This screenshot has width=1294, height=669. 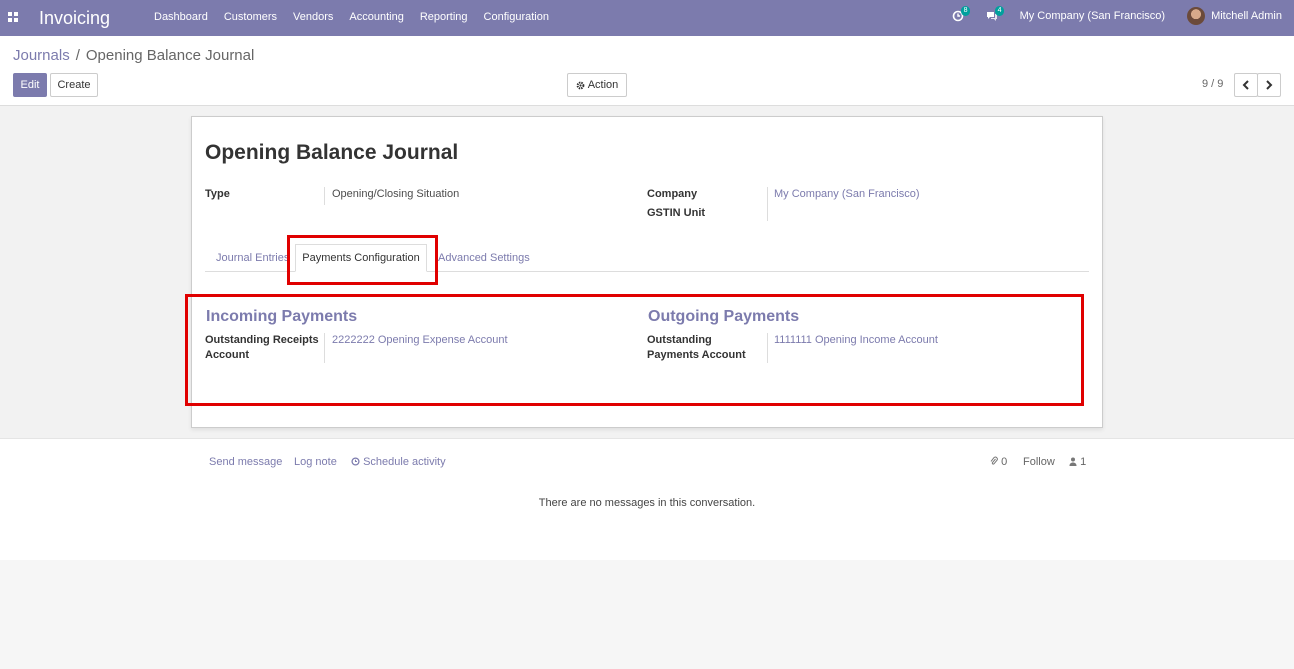 What do you see at coordinates (395, 194) in the screenshot?
I see `type-value: Opening/Closing Situation` at bounding box center [395, 194].